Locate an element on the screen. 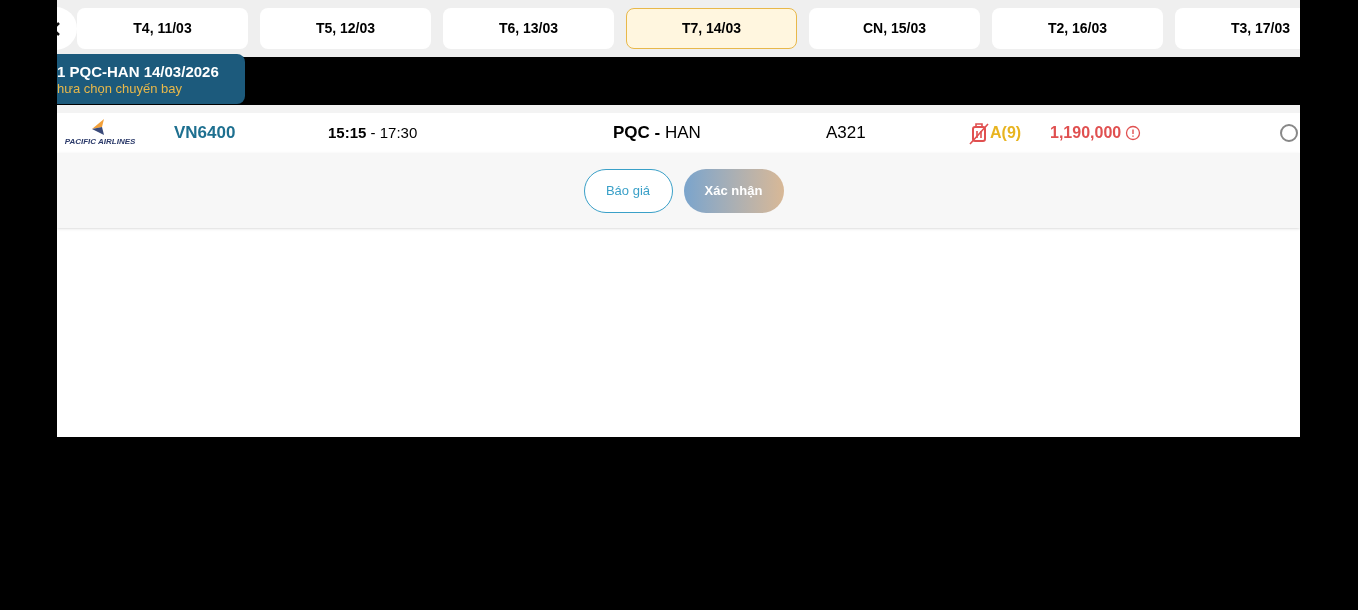  date-tab: T2, 16/03 is located at coordinates (1077, 28).